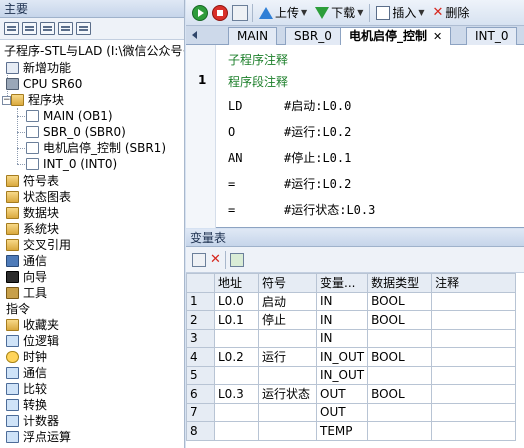  Describe the element at coordinates (12, 293) in the screenshot. I see `tools-icon` at that location.